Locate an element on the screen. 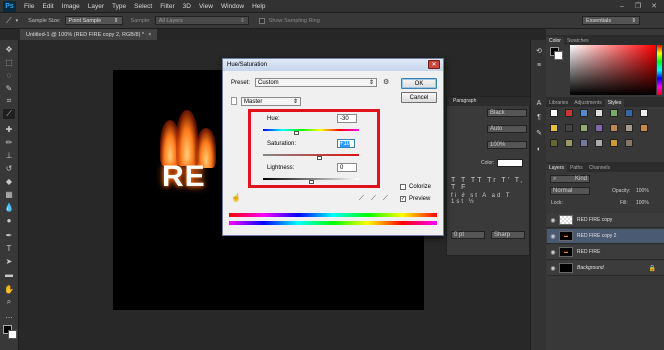 The image size is (664, 350). ok-button: OK is located at coordinates (419, 83).